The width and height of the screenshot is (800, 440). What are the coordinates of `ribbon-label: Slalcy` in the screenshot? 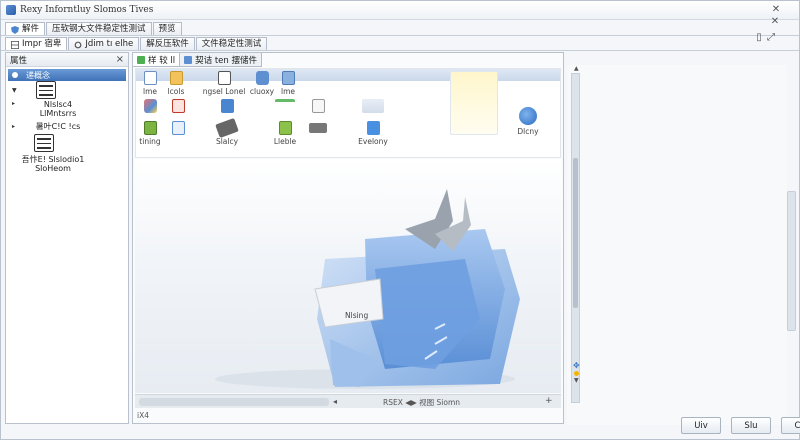 It's located at (227, 141).